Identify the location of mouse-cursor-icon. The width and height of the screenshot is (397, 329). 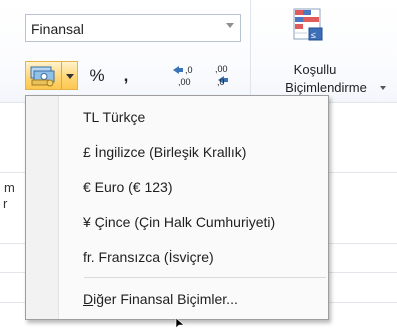
(180, 323).